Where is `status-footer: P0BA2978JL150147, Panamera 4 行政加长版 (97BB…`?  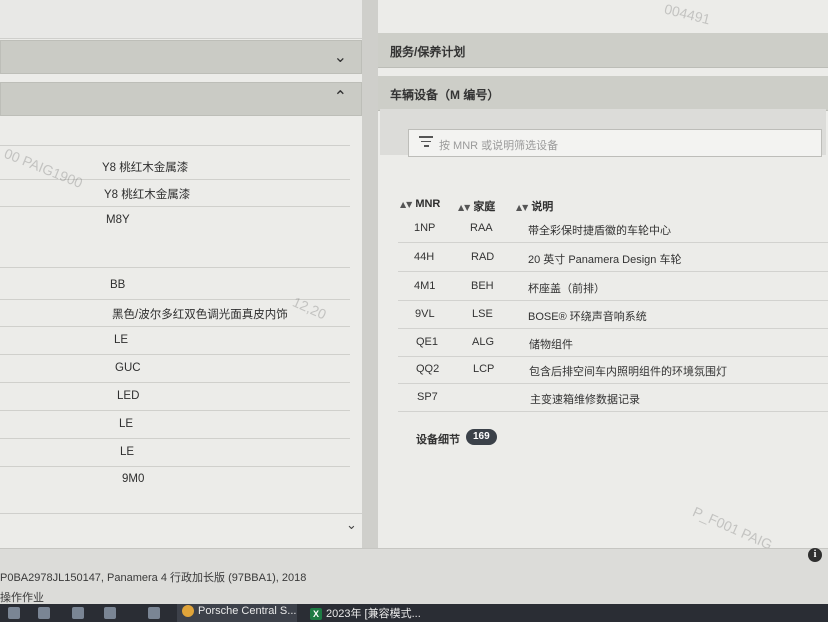 status-footer: P0BA2978JL150147, Panamera 4 行政加长版 (97BB… is located at coordinates (414, 576).